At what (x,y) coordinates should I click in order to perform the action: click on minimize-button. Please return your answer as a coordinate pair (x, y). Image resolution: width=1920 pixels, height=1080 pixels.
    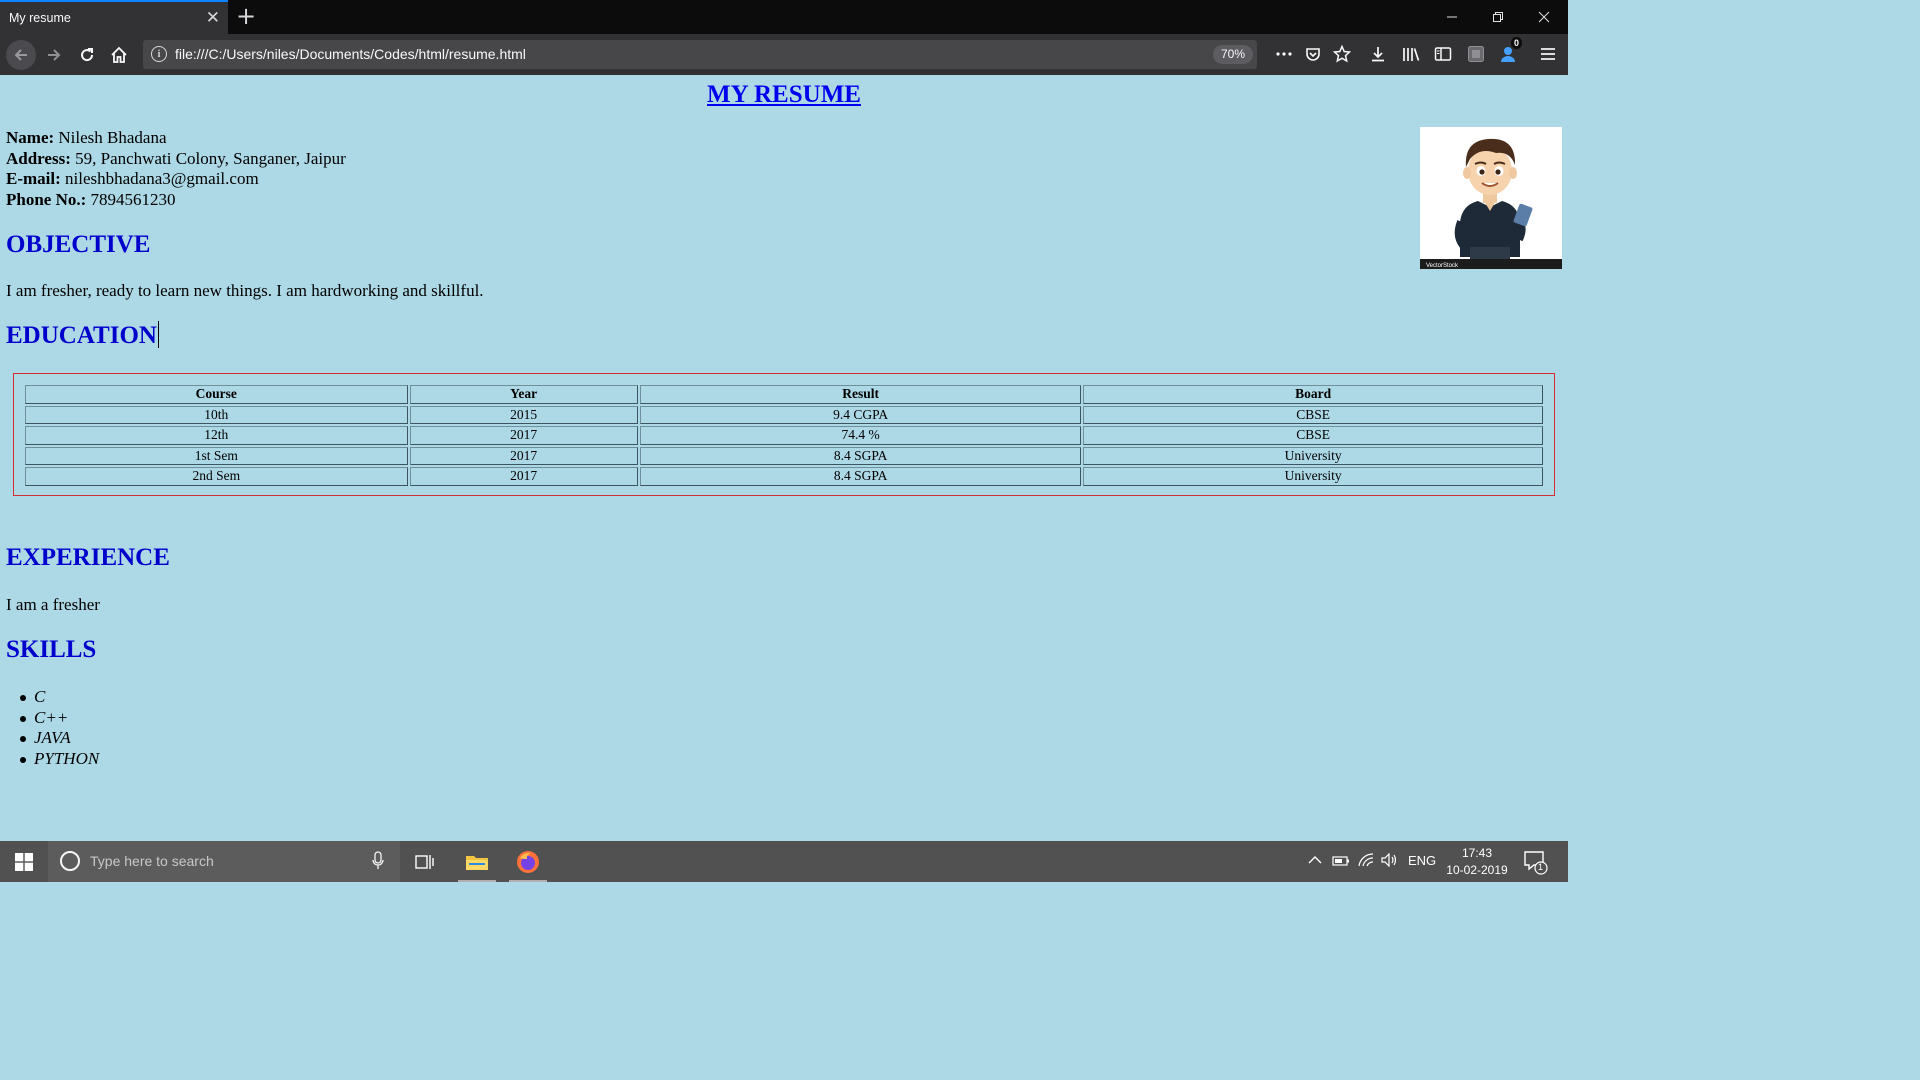
    Looking at the image, I should click on (1452, 17).